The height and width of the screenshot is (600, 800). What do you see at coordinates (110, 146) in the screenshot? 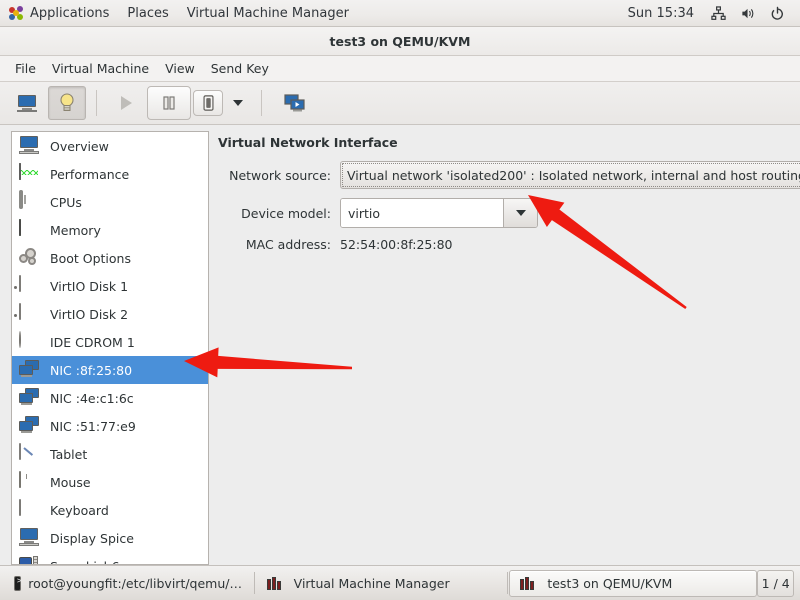
I see `hardware-list-item: Overview` at bounding box center [110, 146].